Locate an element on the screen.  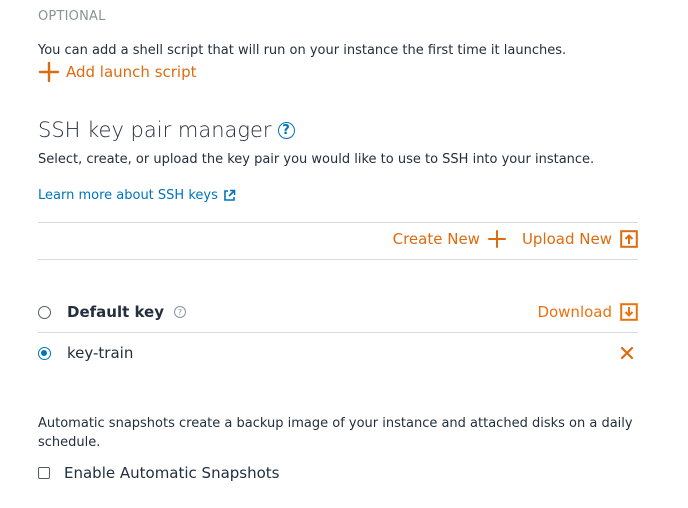
ssh-section-title: SSH key pair manager ? is located at coordinates (166, 130).